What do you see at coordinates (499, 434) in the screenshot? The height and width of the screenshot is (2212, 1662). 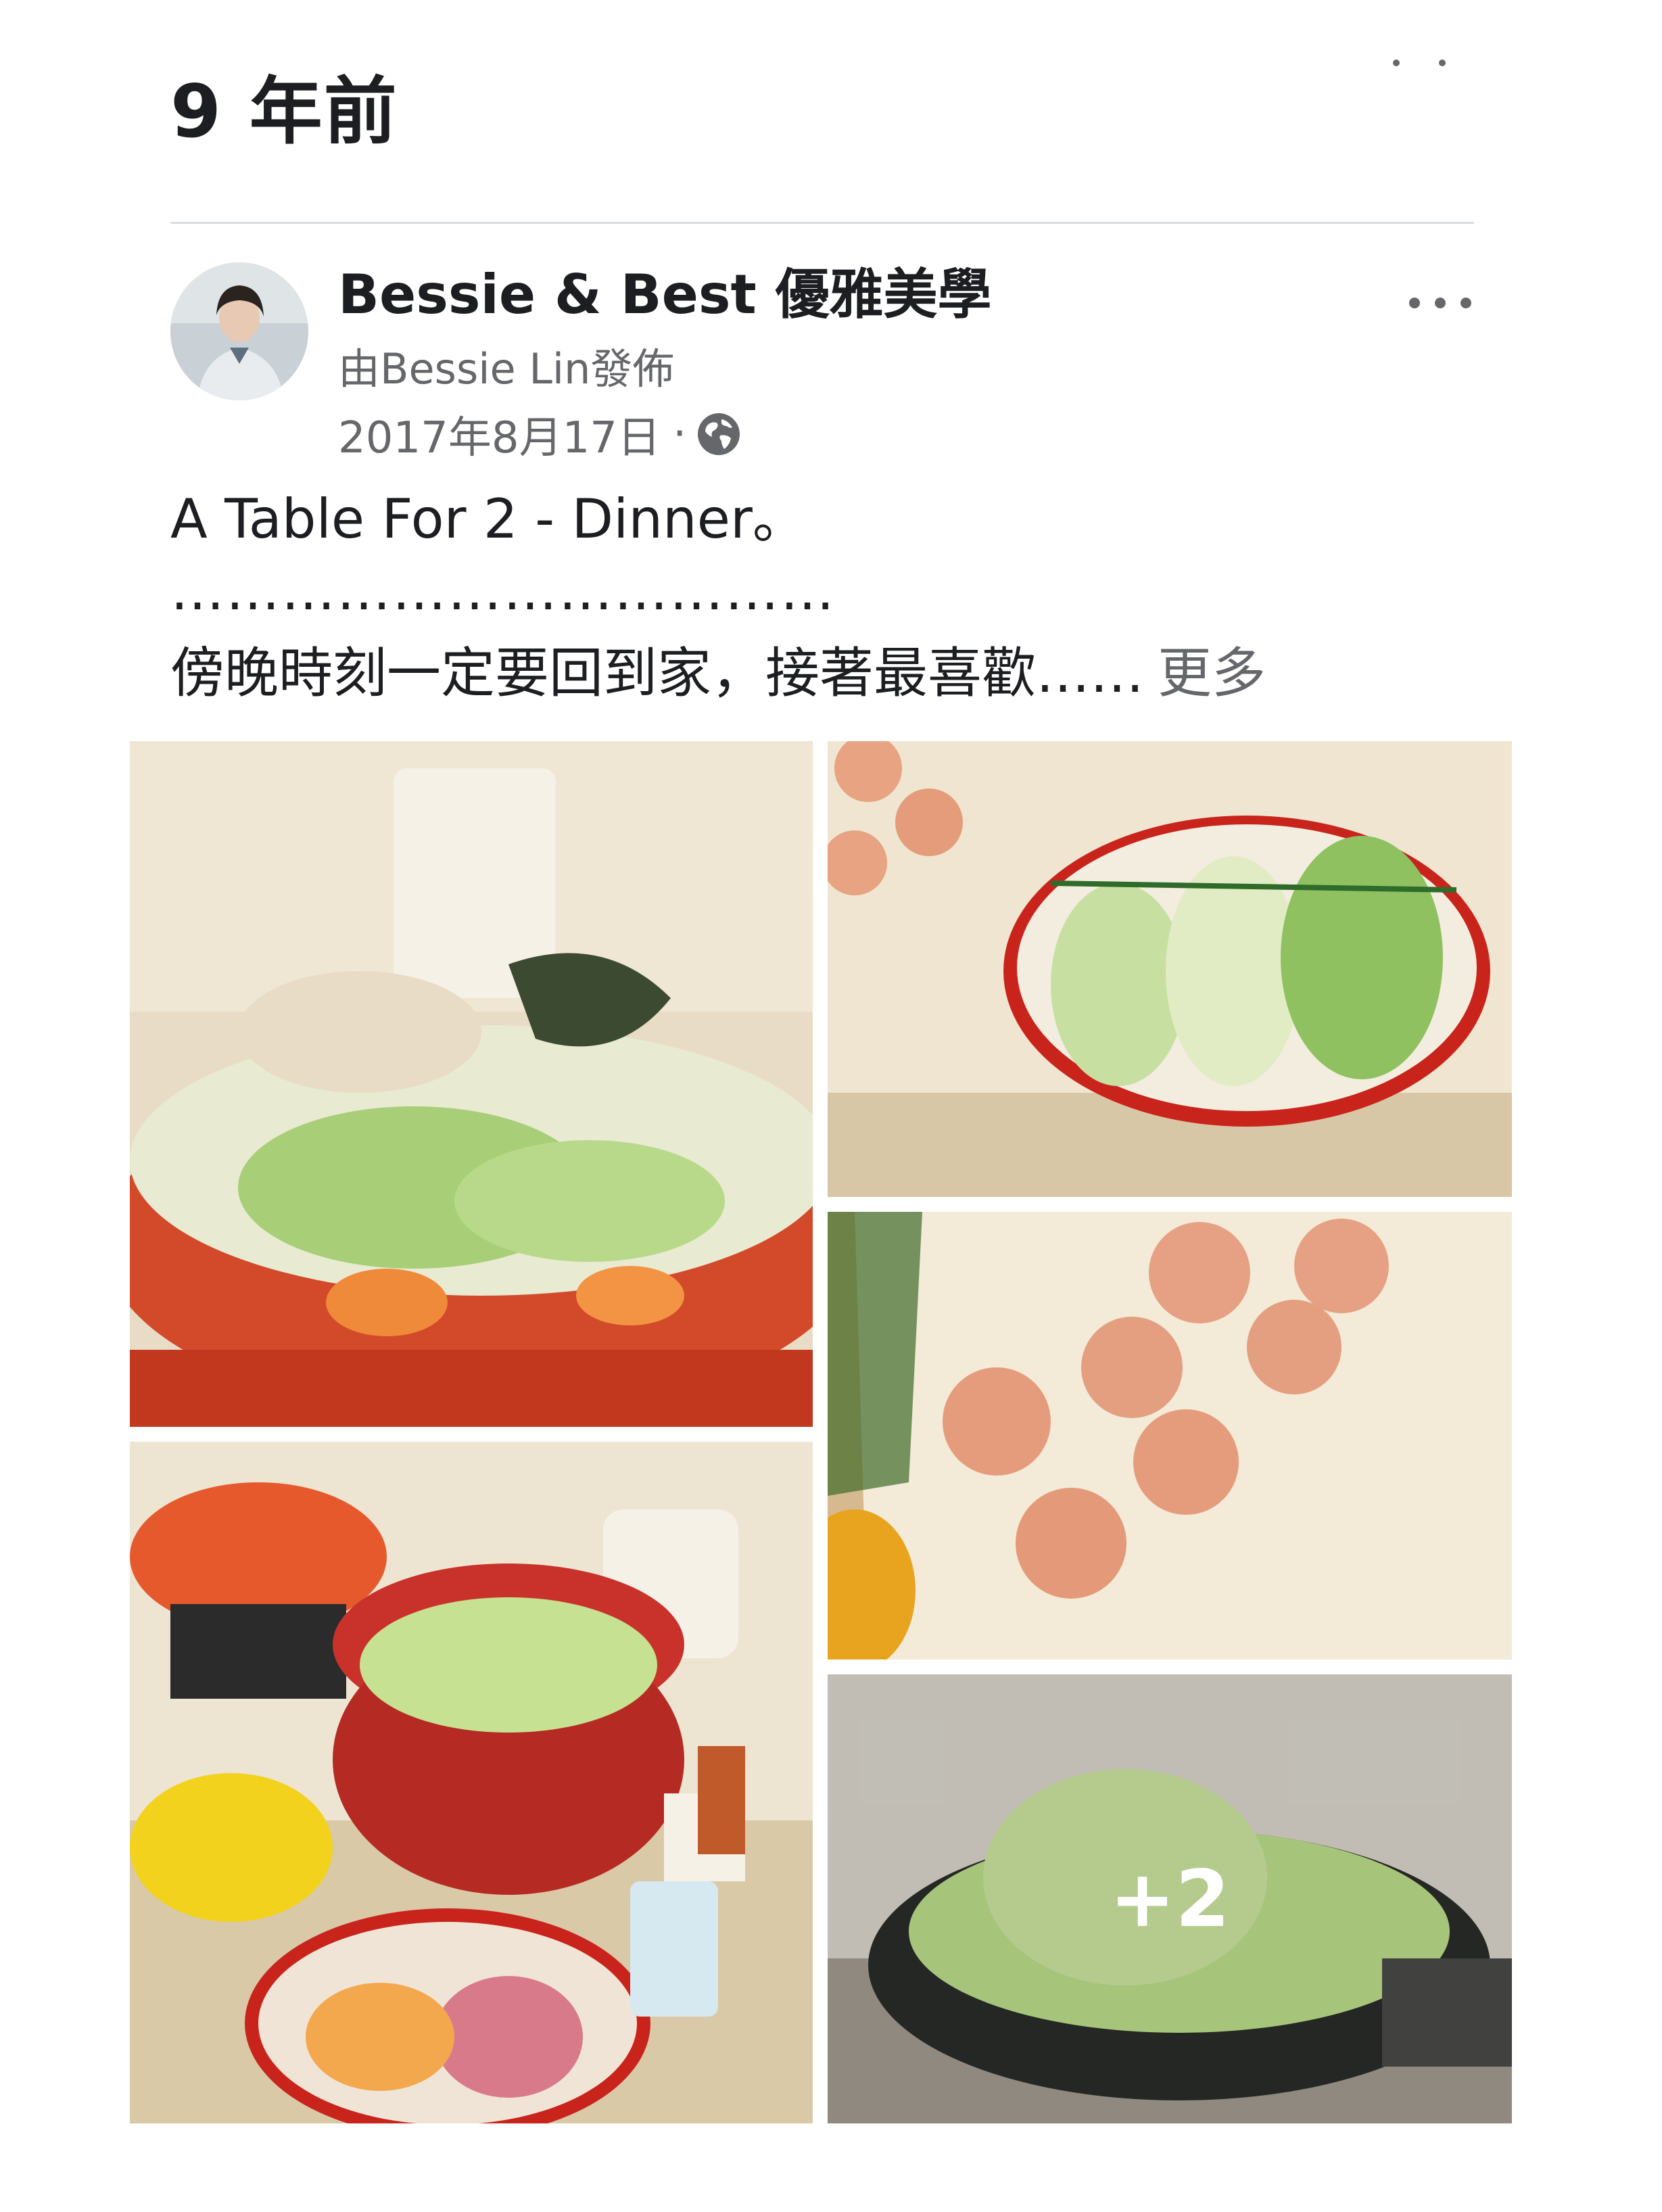 I see `post-date: 2017年8月17日` at bounding box center [499, 434].